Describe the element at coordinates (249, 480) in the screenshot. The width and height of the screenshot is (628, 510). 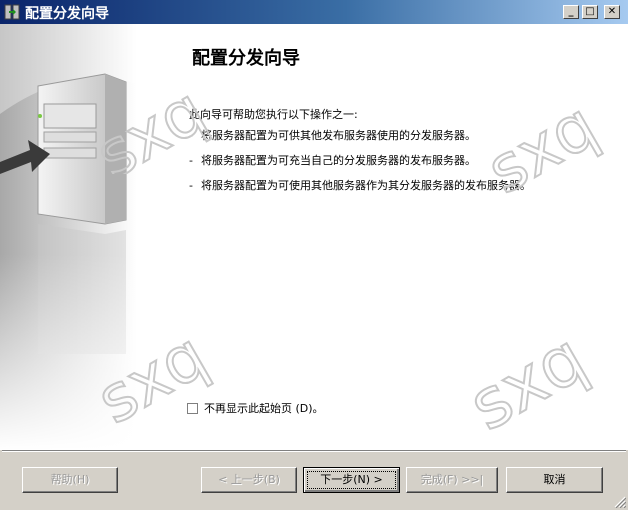
I see `back-button: < 上一步(B)` at that location.